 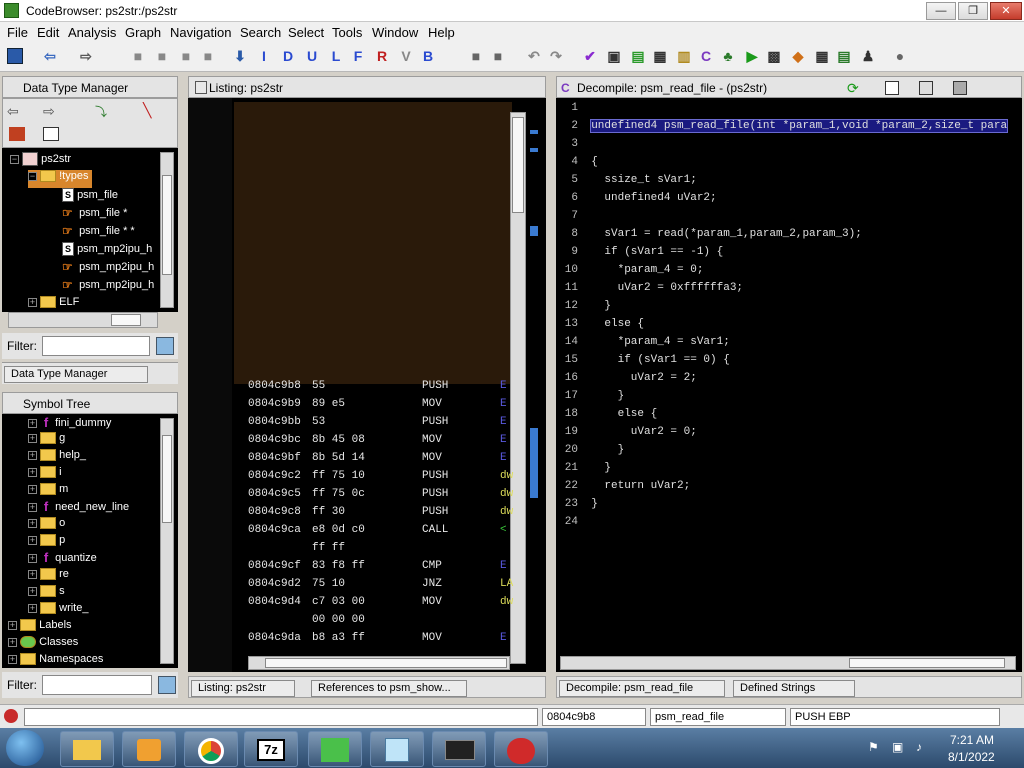 I want to click on decompile-hscroll, so click(x=788, y=663).